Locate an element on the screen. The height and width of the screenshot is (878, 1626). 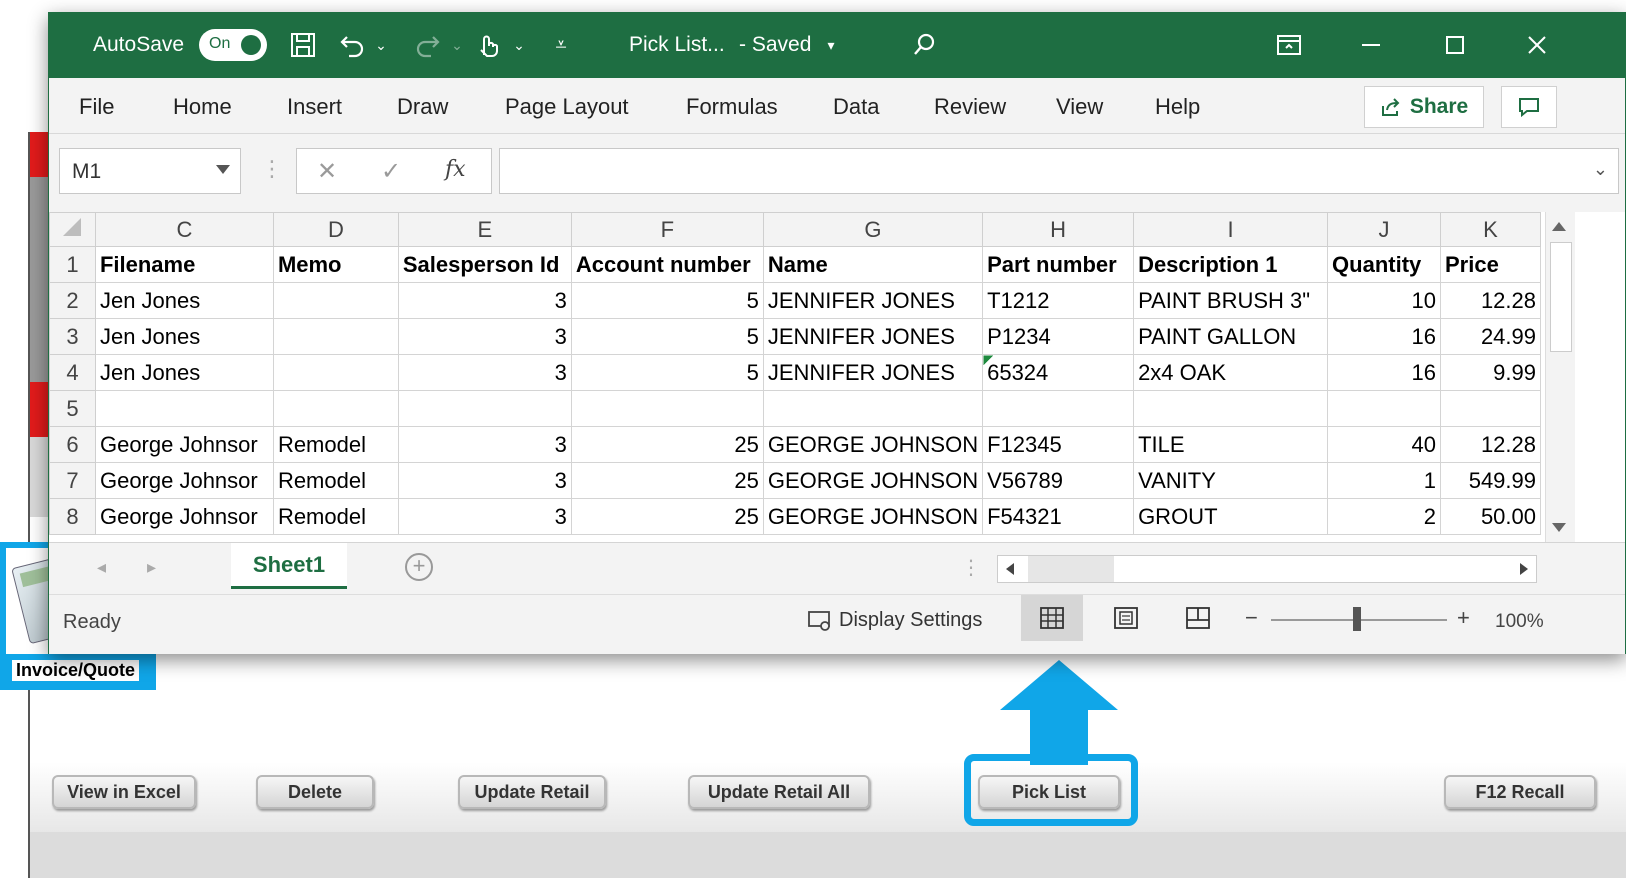
minimize-icon is located at coordinates (1371, 45).